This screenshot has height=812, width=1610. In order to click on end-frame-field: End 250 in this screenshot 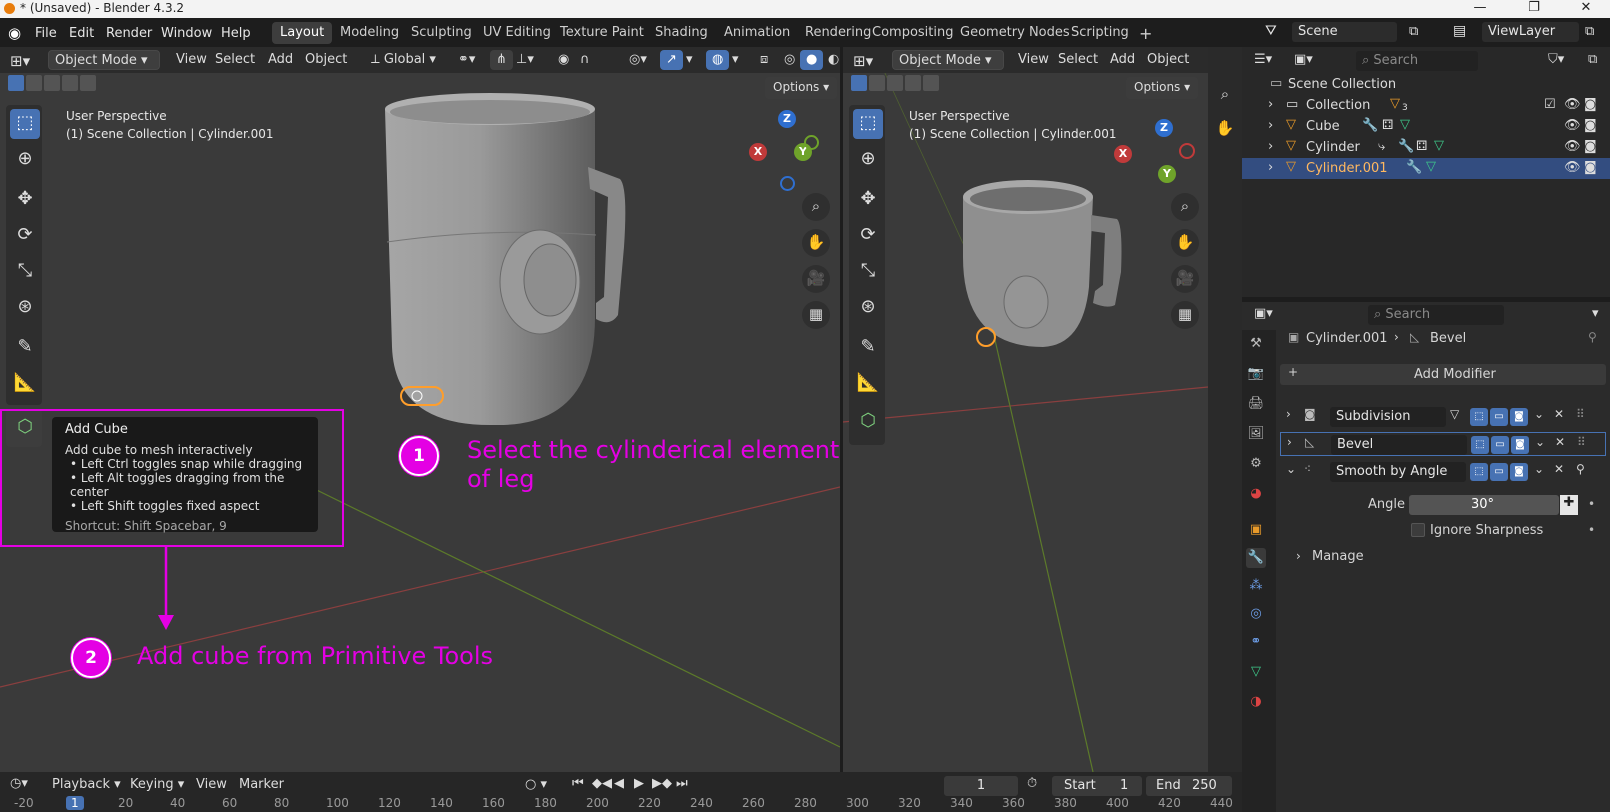, I will do `click(1189, 786)`.